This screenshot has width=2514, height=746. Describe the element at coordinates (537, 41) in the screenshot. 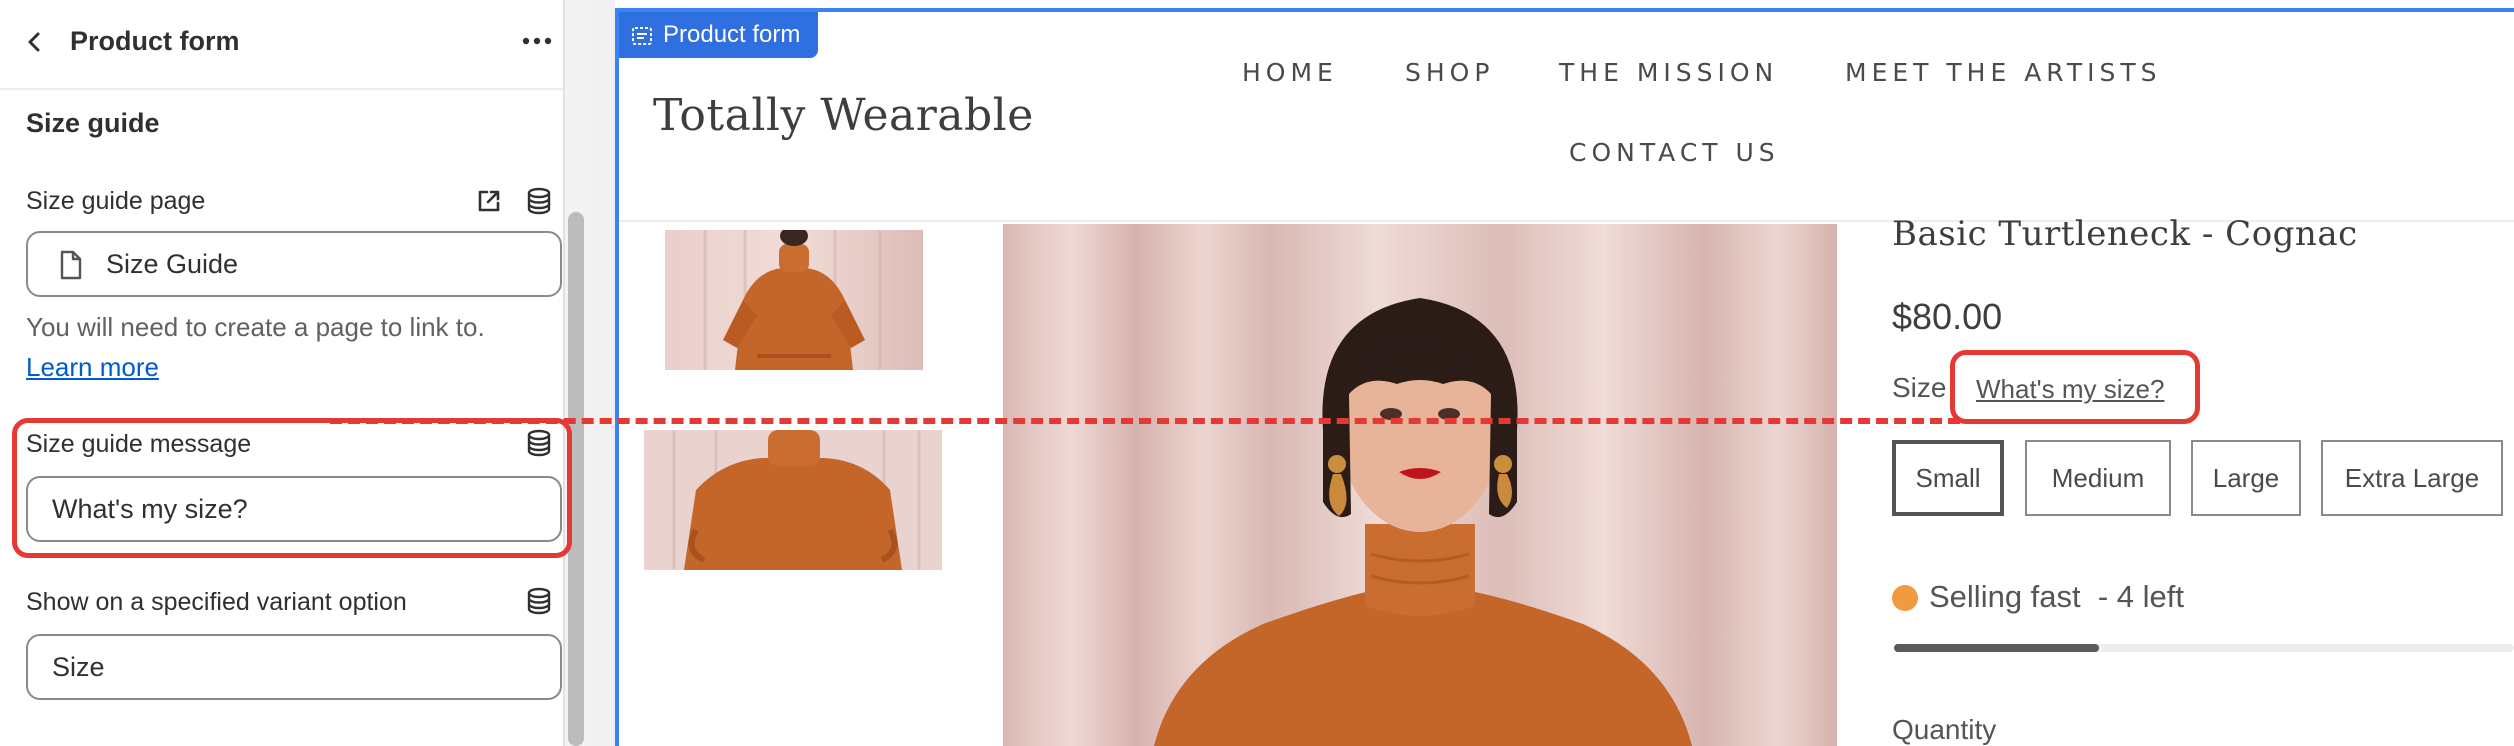

I see `more-options-icon` at that location.